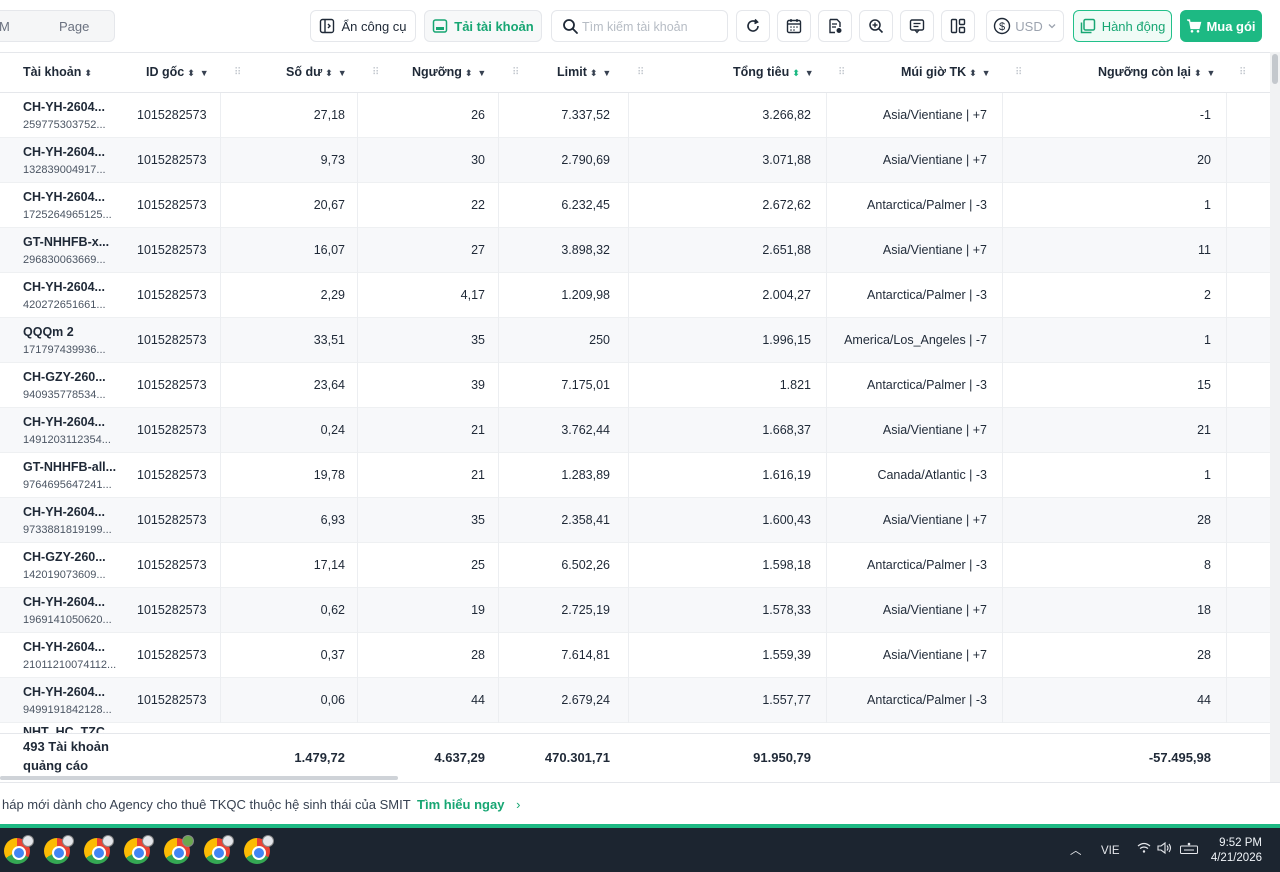  I want to click on calendar-button, so click(794, 26).